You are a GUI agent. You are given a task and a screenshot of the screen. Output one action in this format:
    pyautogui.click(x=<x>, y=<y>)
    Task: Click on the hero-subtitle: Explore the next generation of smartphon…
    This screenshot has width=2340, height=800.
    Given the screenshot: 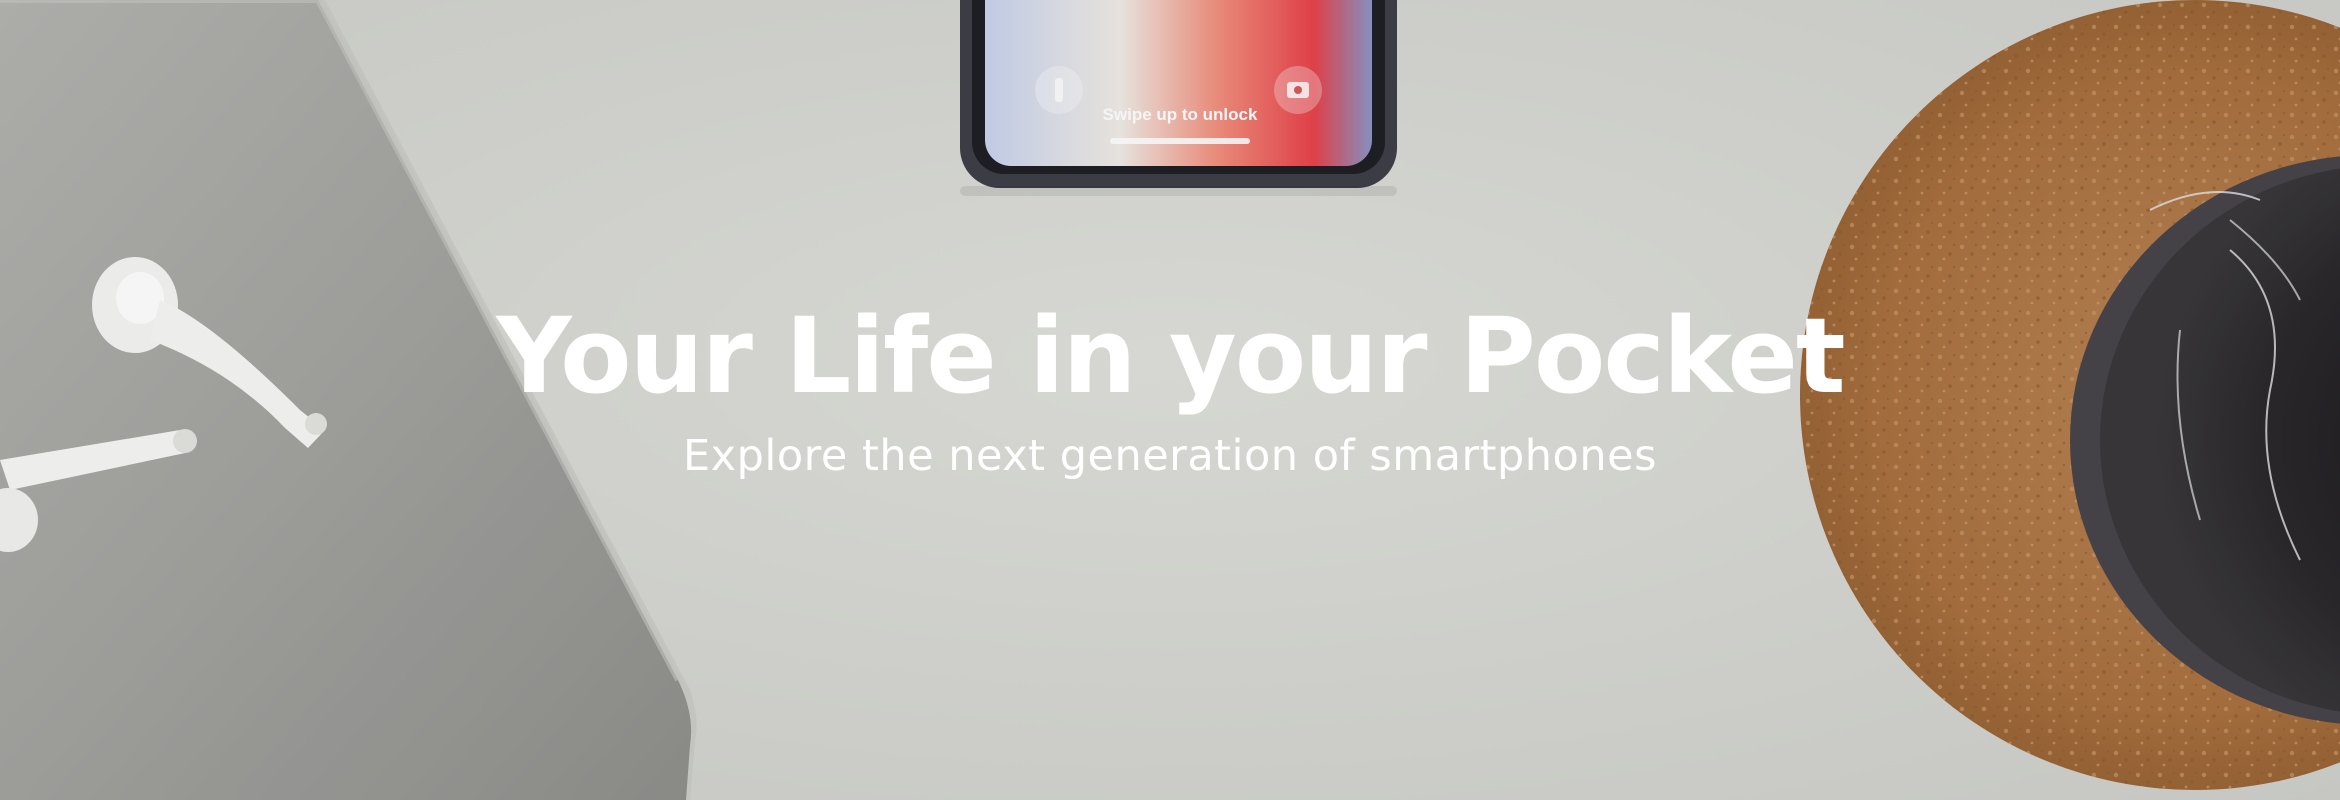 What is the action you would take?
    pyautogui.click(x=1170, y=456)
    